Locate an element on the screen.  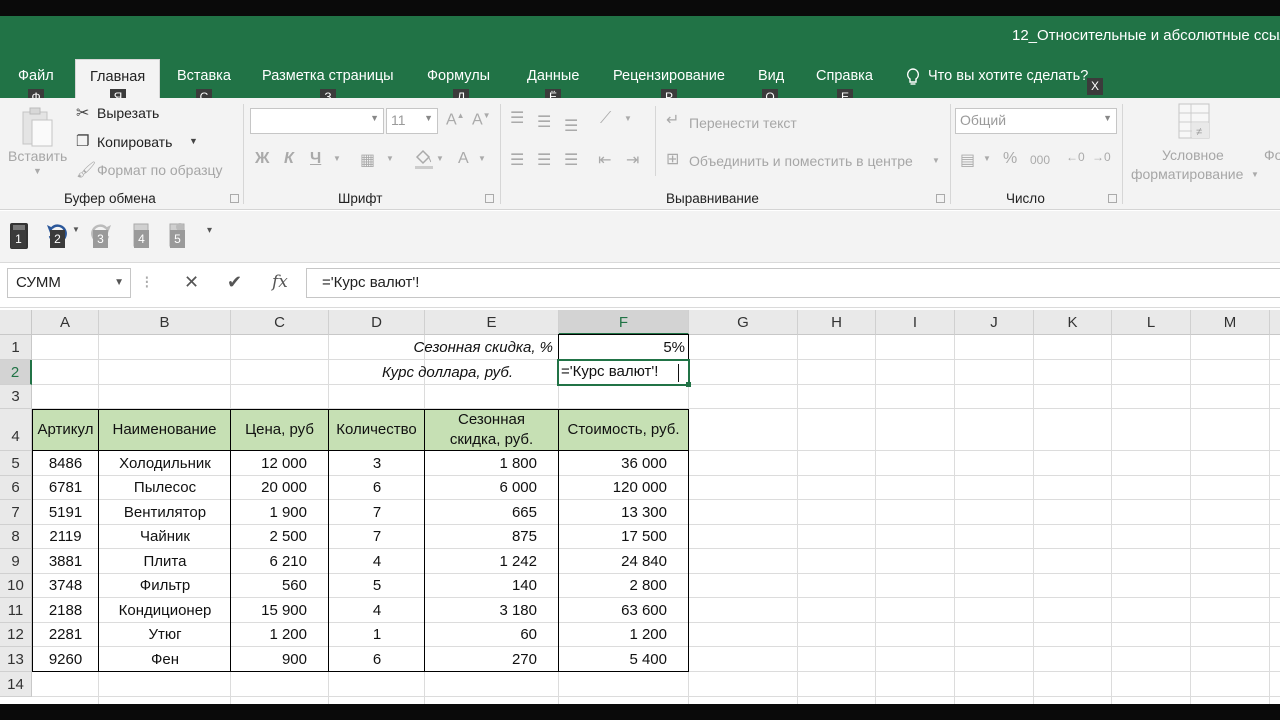
table-header-name: Наименование is located at coordinates (164, 430).